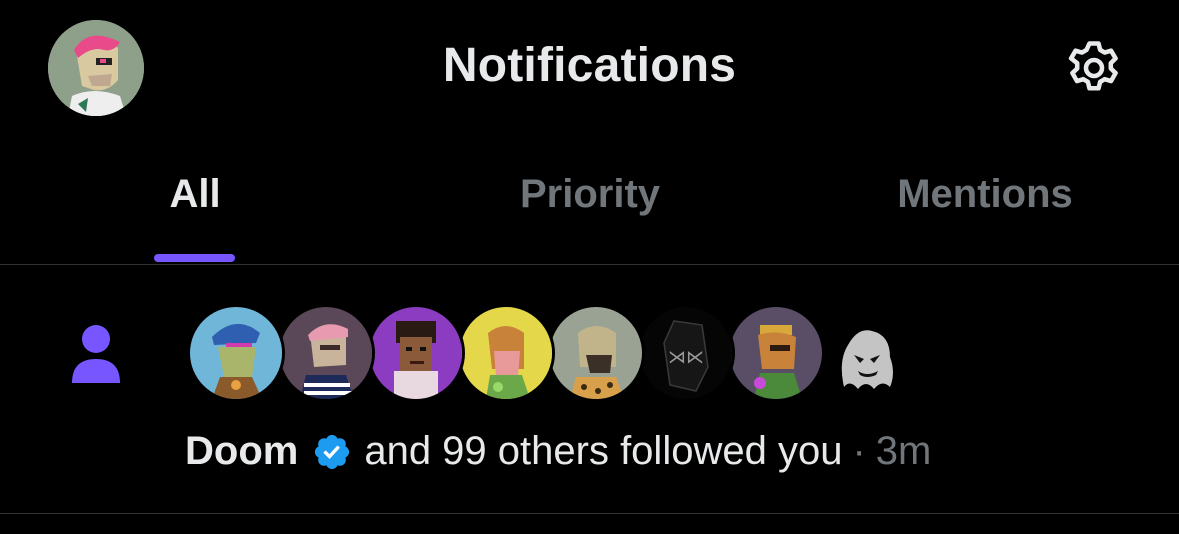 The width and height of the screenshot is (1179, 534). I want to click on verified-badge-icon, so click(332, 451).